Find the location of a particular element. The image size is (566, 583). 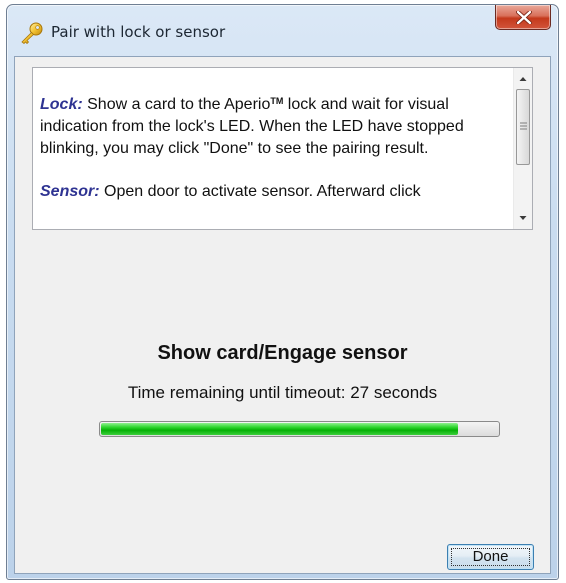

title-bar: Pair with lock or sensor is located at coordinates (282, 31).